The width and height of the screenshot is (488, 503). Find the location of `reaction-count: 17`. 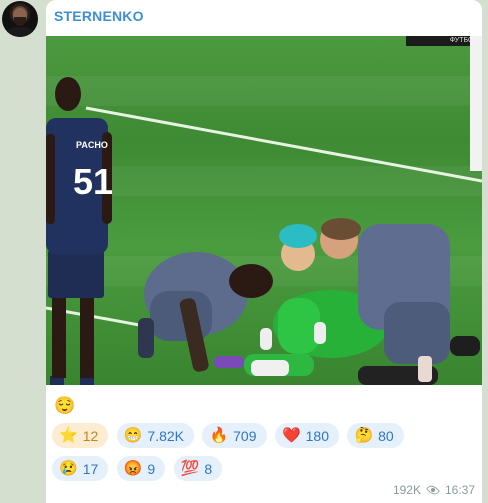

reaction-count: 17 is located at coordinates (90, 468).